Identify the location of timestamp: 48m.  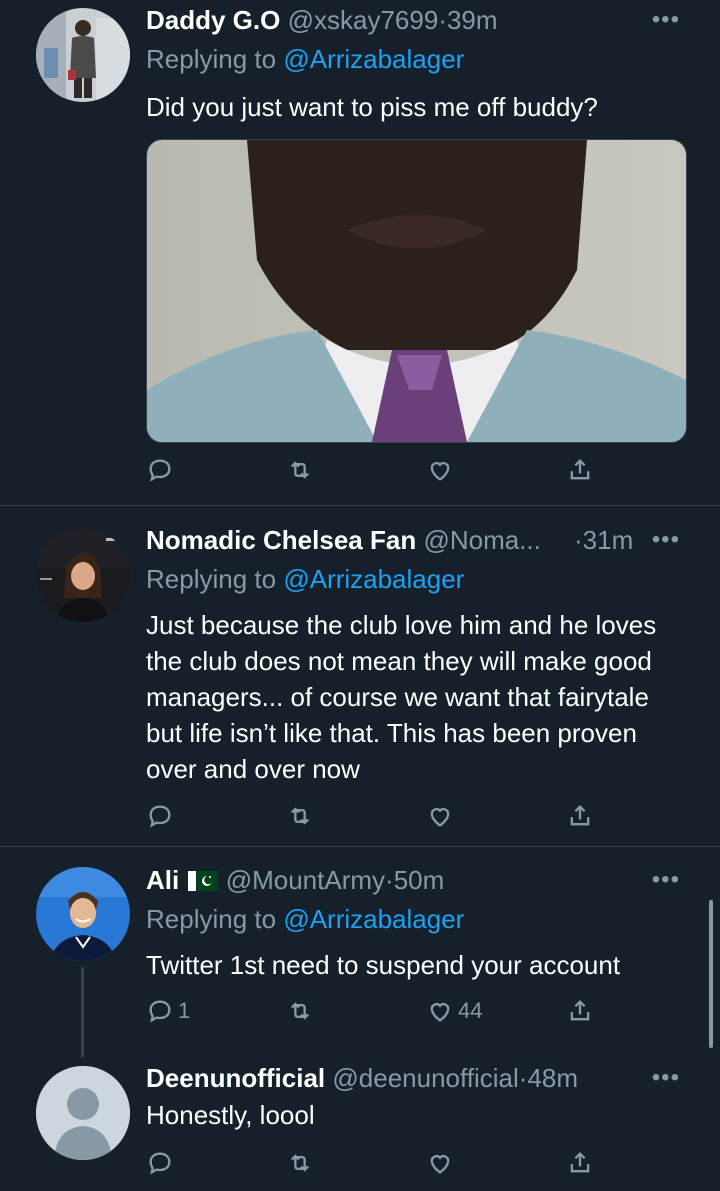
(552, 1078).